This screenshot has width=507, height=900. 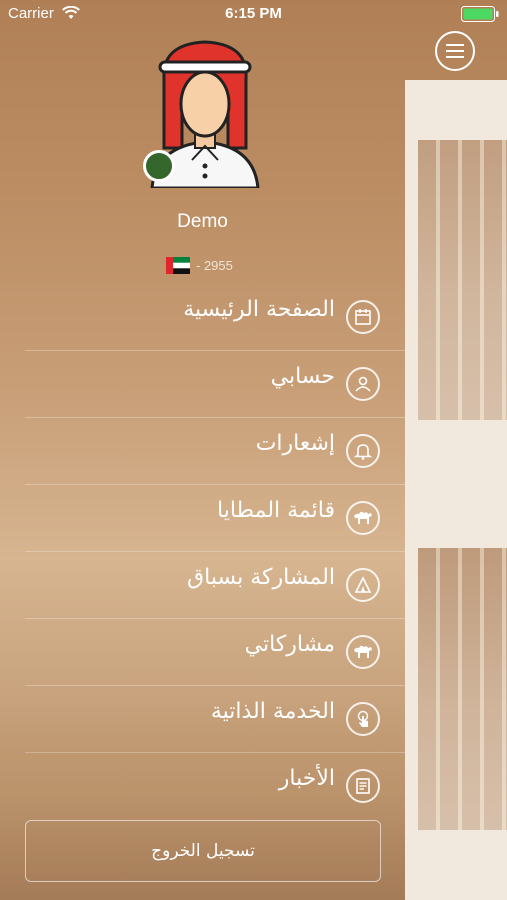 I want to click on home-calendar-icon, so click(x=363, y=317).